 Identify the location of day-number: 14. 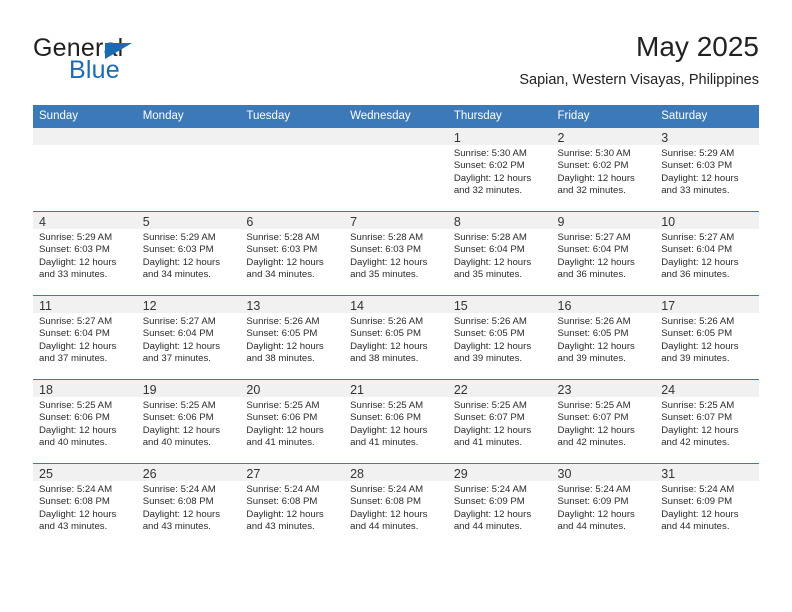
(357, 306).